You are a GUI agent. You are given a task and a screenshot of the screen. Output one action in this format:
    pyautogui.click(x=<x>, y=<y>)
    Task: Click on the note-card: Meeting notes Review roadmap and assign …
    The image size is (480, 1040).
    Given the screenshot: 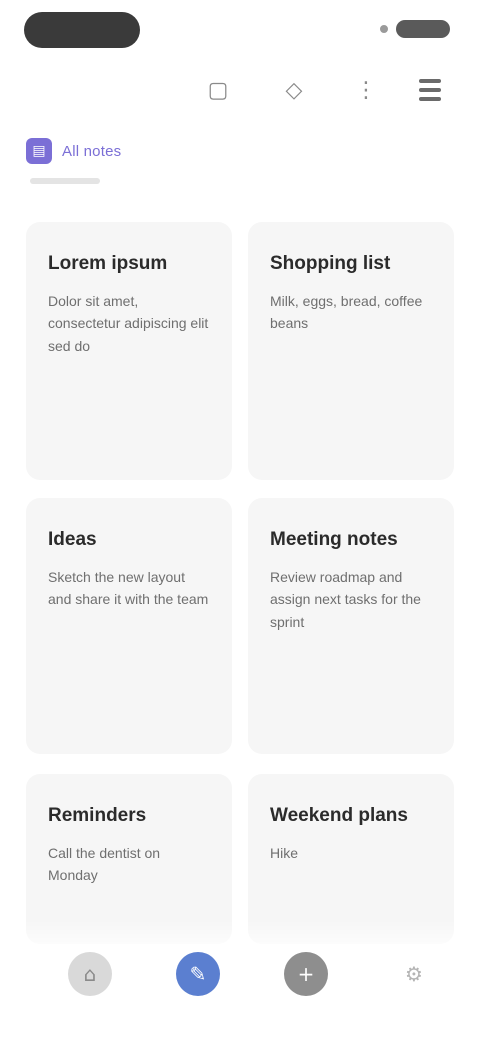 What is the action you would take?
    pyautogui.click(x=351, y=626)
    